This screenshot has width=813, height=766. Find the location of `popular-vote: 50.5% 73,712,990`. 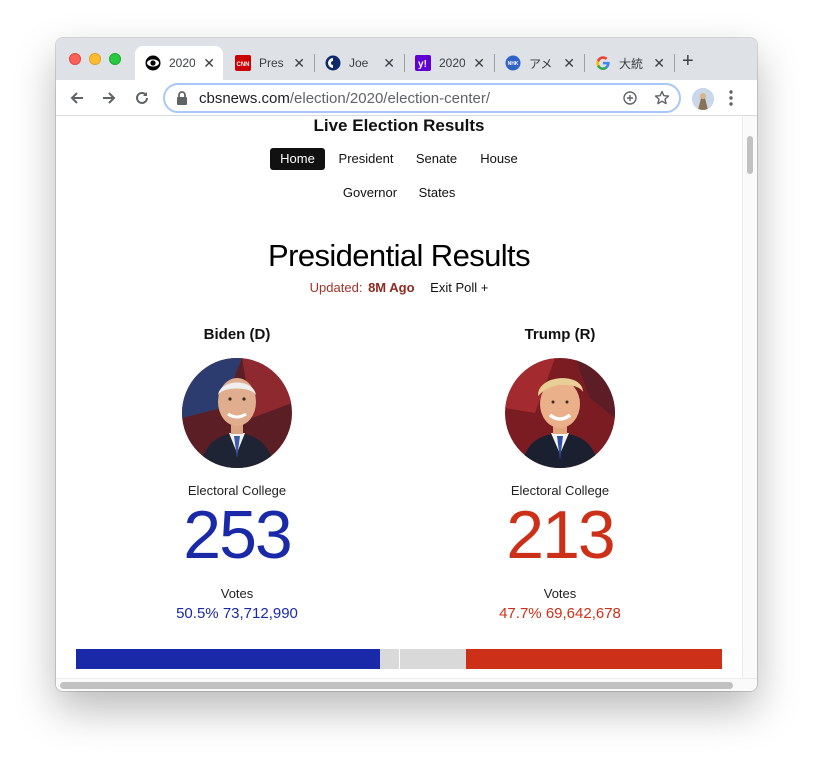

popular-vote: 50.5% 73,712,990 is located at coordinates (237, 613).